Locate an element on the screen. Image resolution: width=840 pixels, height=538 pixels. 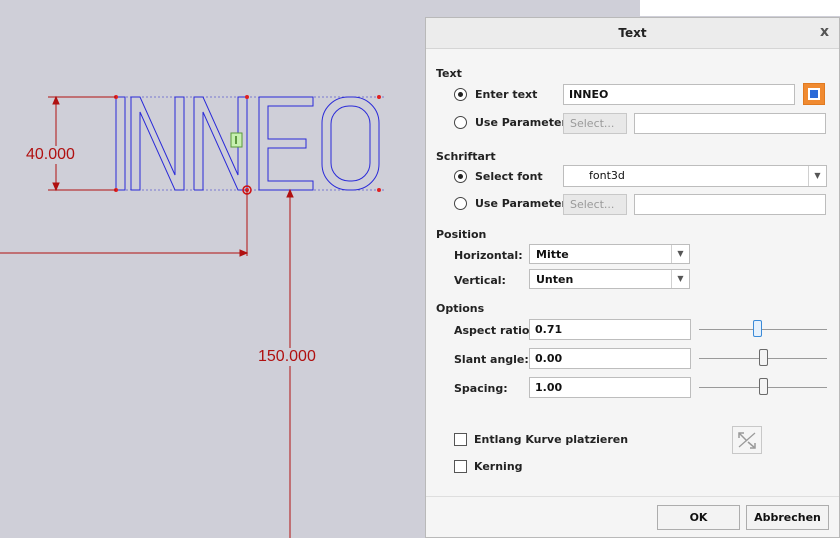
horizontal-dropdown: Mitte ▼ is located at coordinates (609, 254).